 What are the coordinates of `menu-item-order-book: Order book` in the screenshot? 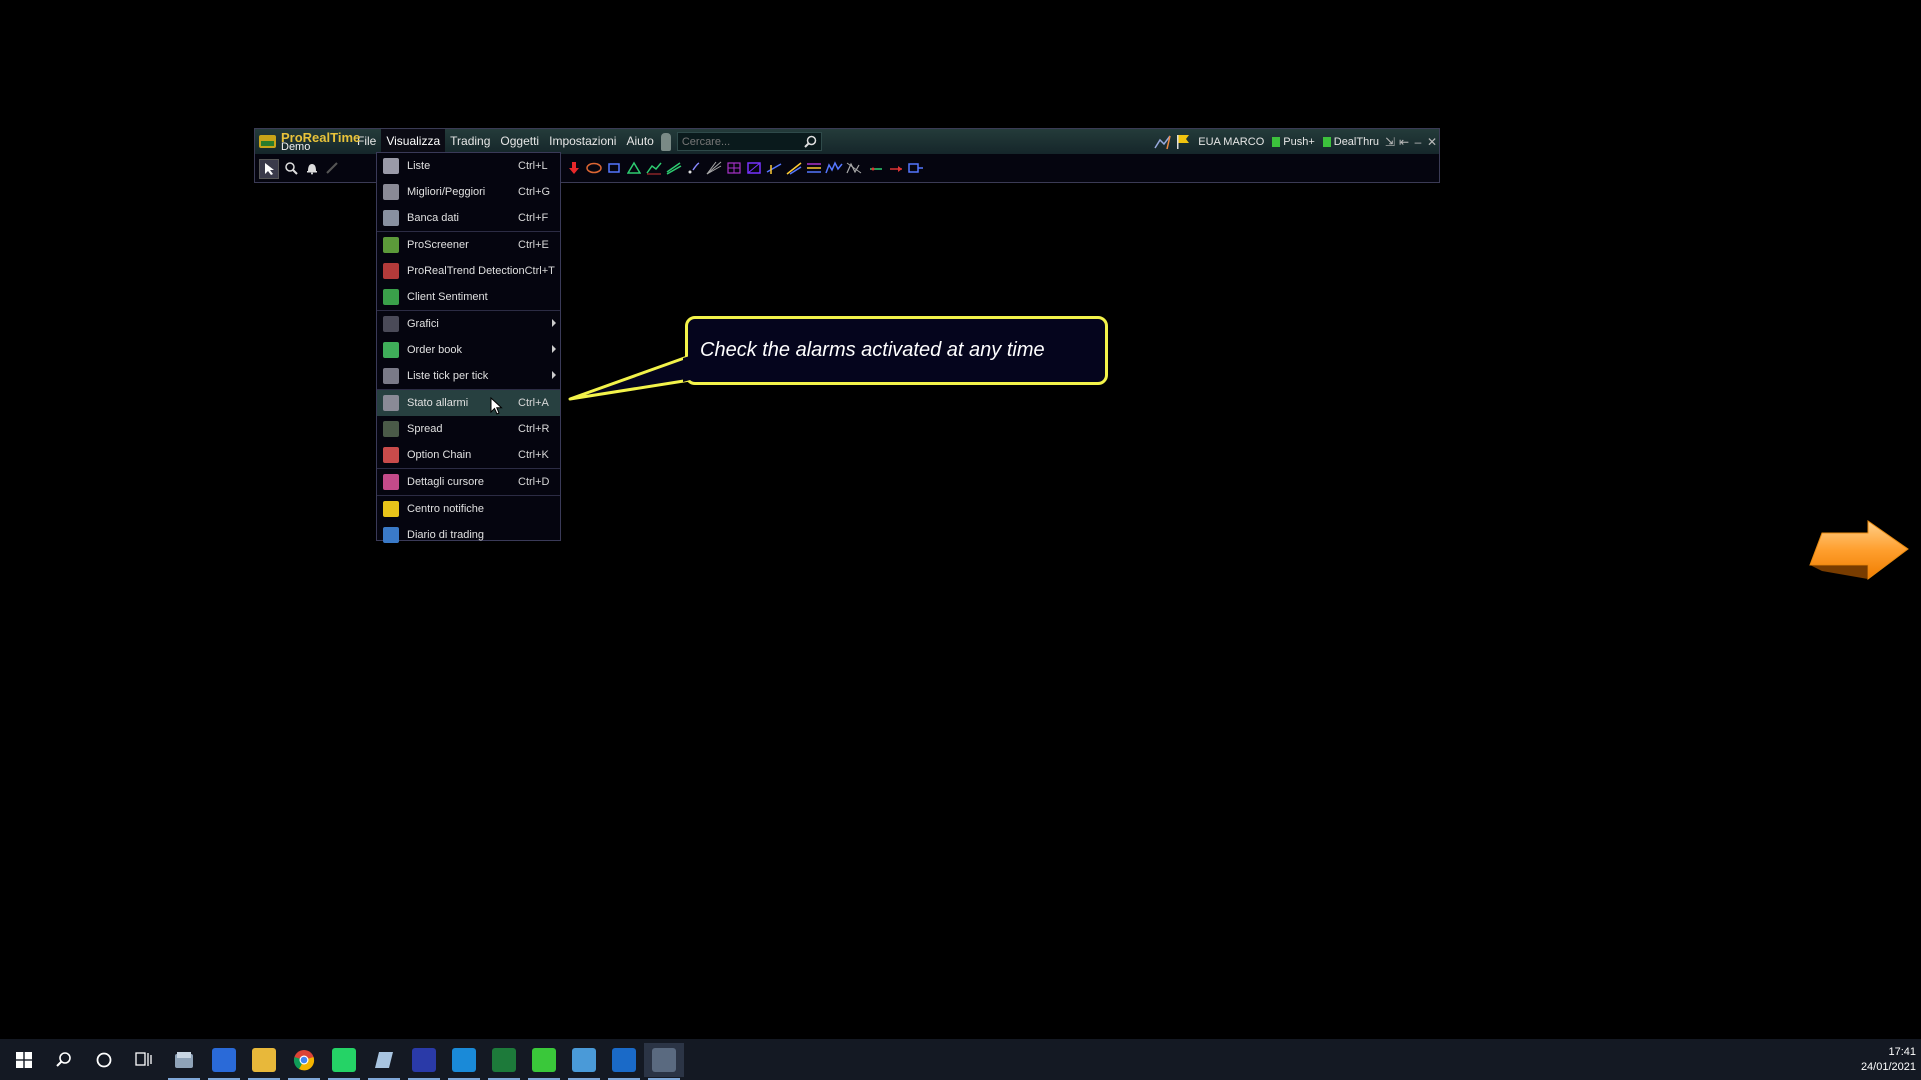 It's located at (468, 350).